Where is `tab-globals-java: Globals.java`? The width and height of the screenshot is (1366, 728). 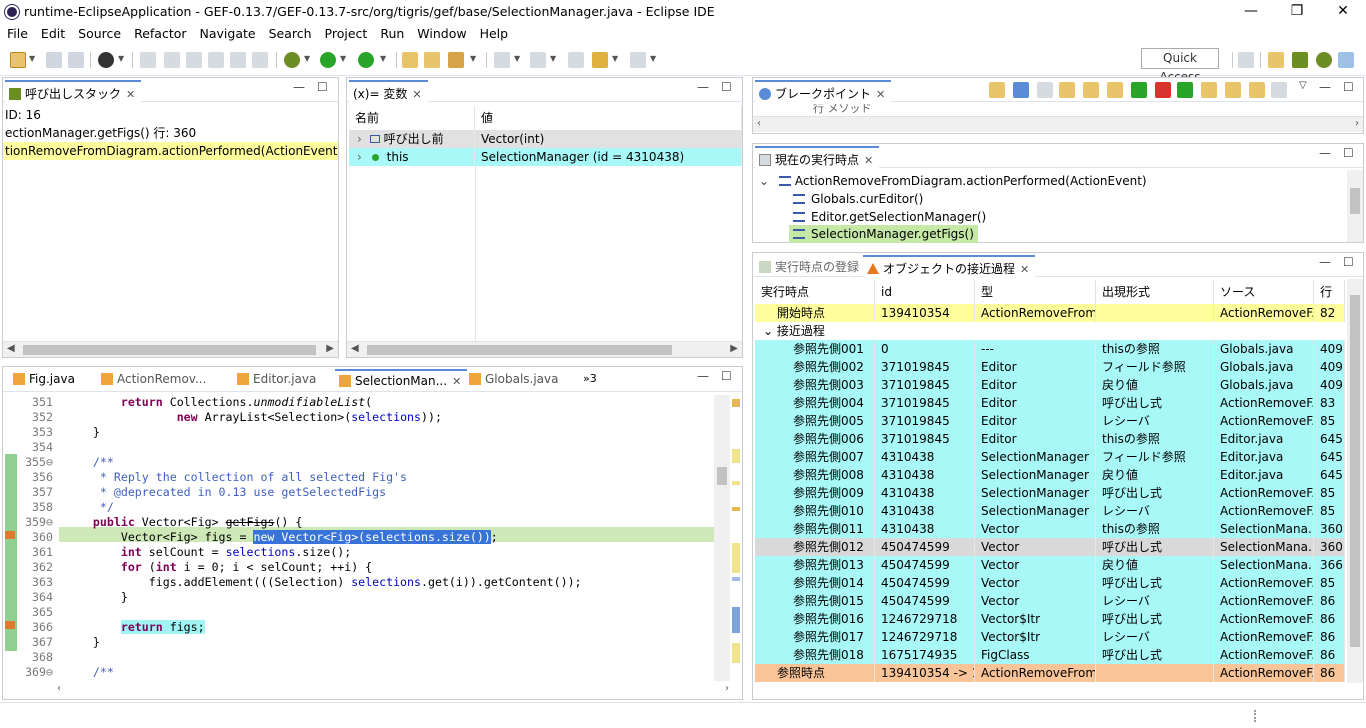 tab-globals-java: Globals.java is located at coordinates (515, 380).